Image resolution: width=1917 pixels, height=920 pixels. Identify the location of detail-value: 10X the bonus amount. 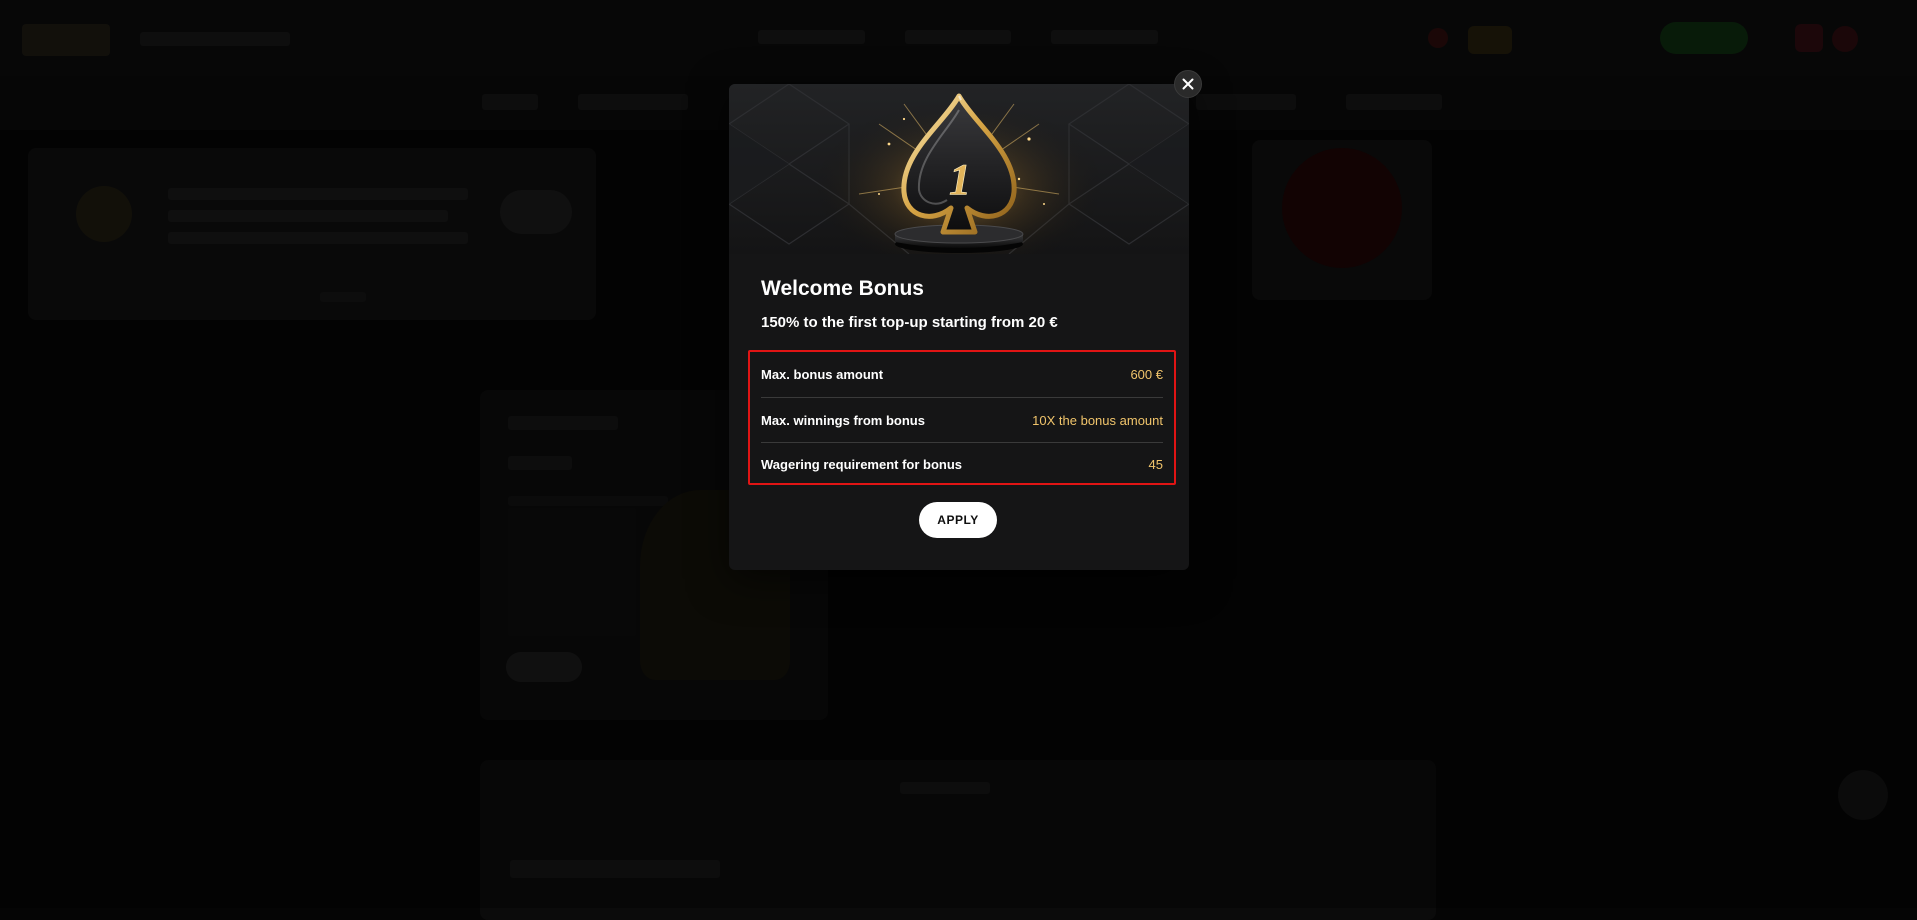
(1097, 420).